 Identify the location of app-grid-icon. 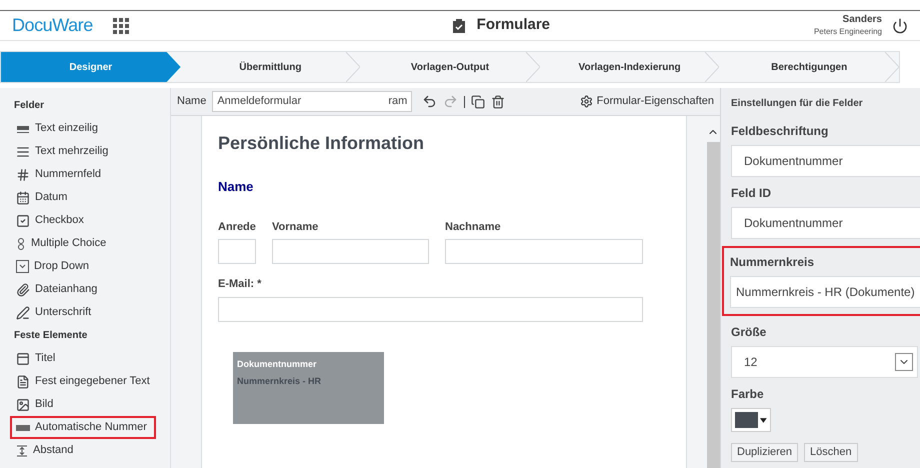
(120, 26).